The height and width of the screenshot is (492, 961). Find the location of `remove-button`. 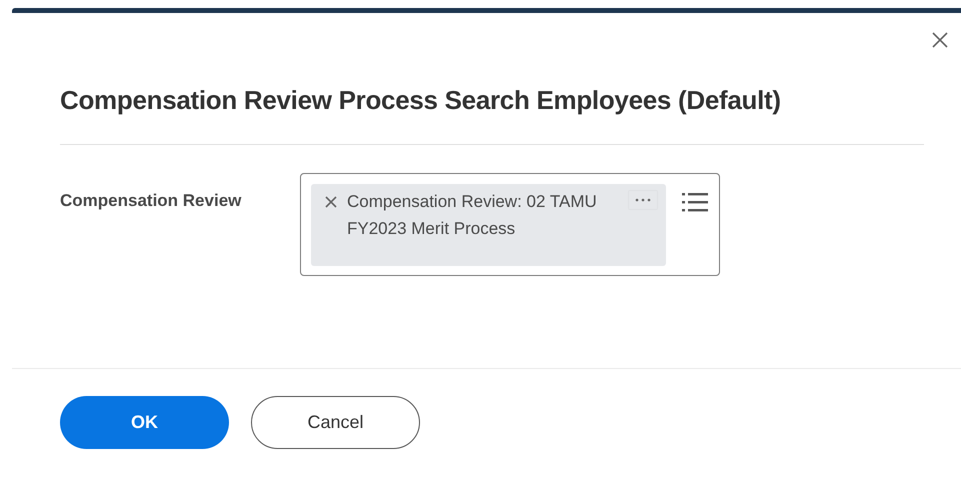

remove-button is located at coordinates (331, 202).